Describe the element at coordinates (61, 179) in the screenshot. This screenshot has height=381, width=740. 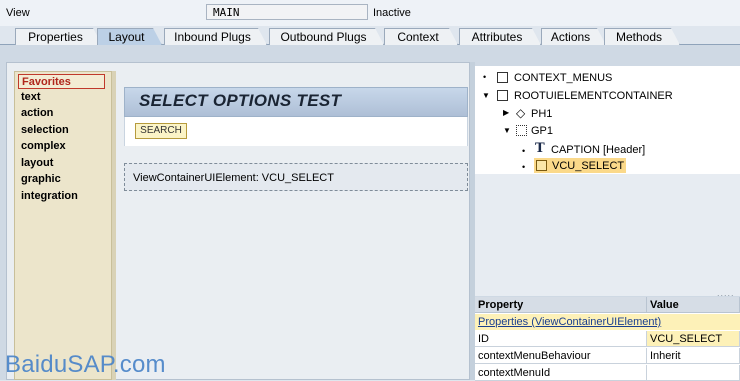
I see `palette-item-graphic: graphic` at that location.